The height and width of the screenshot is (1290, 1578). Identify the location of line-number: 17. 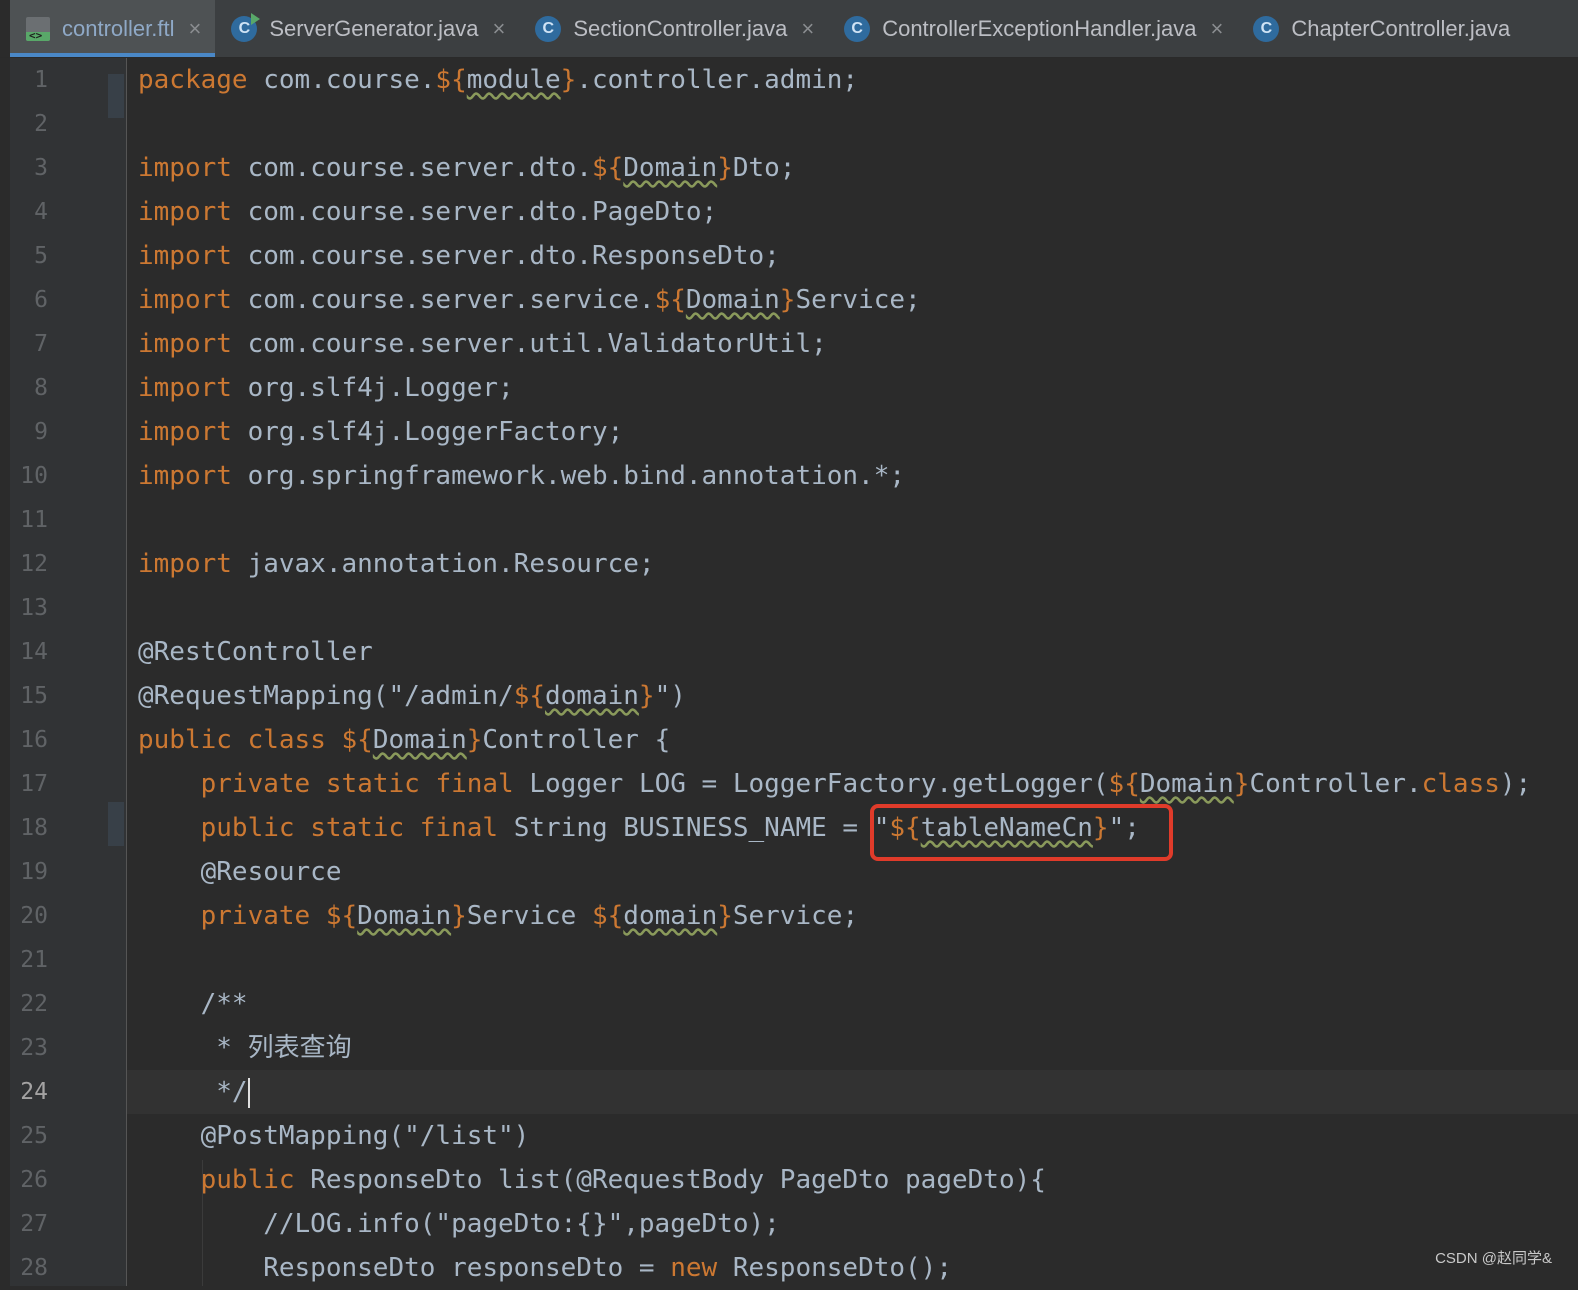
(29, 784).